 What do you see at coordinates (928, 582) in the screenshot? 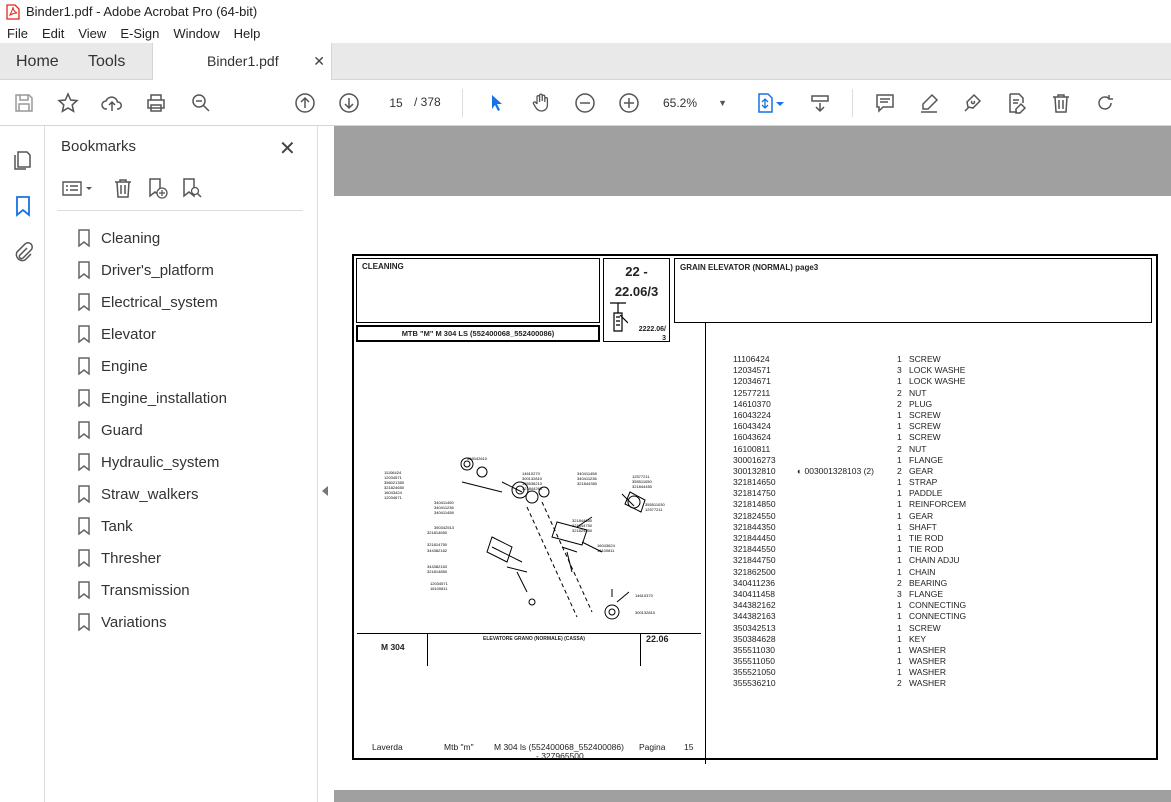
I see `part-description: BEARING` at bounding box center [928, 582].